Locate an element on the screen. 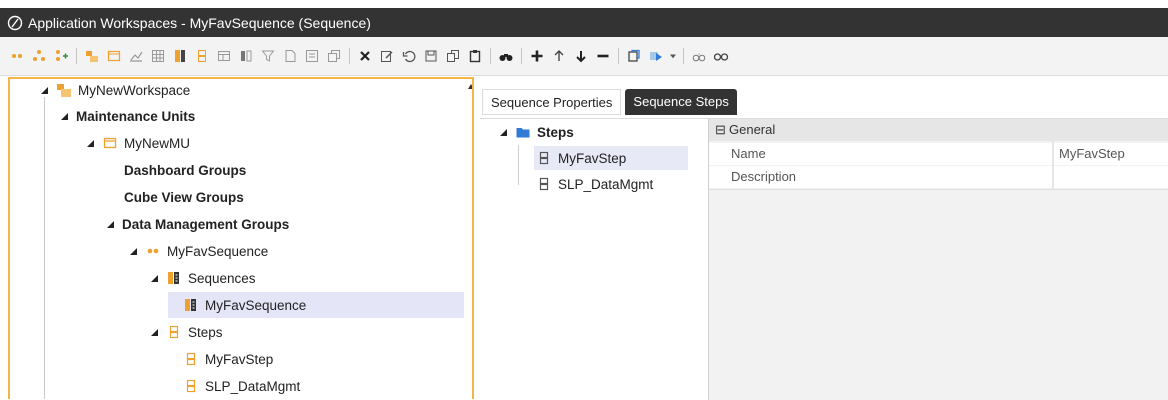 The image size is (1168, 400). property-row: Name MyFavStep is located at coordinates (938, 154).